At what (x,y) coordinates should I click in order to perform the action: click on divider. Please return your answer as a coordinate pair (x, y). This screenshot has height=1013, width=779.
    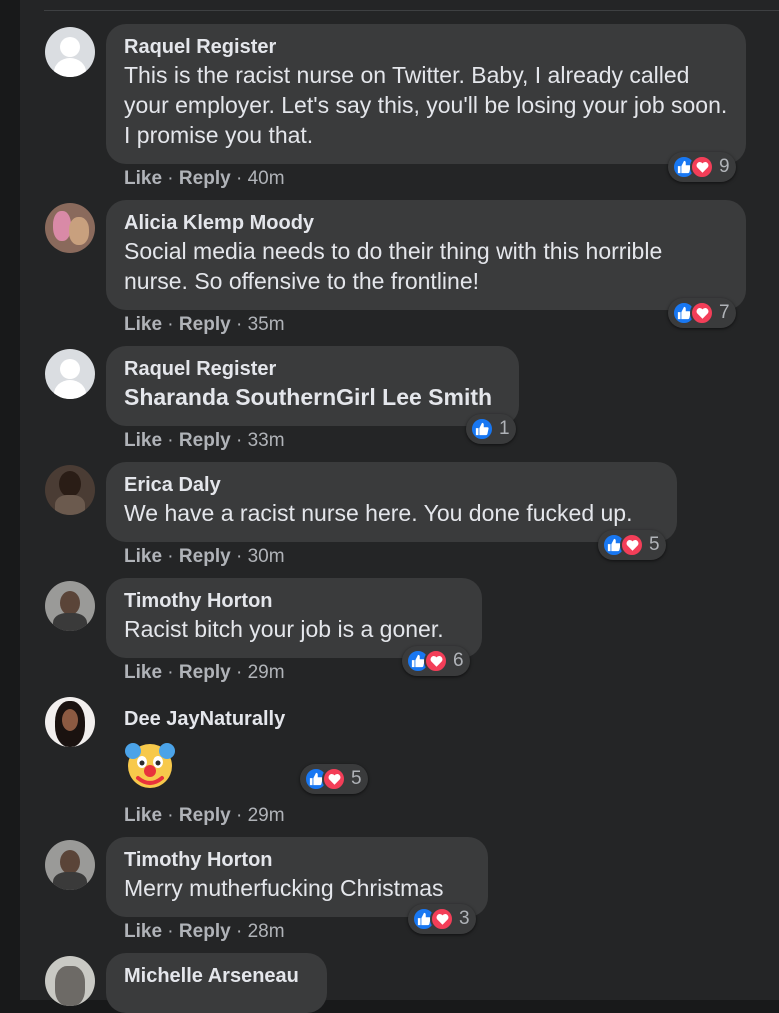
    Looking at the image, I should click on (411, 10).